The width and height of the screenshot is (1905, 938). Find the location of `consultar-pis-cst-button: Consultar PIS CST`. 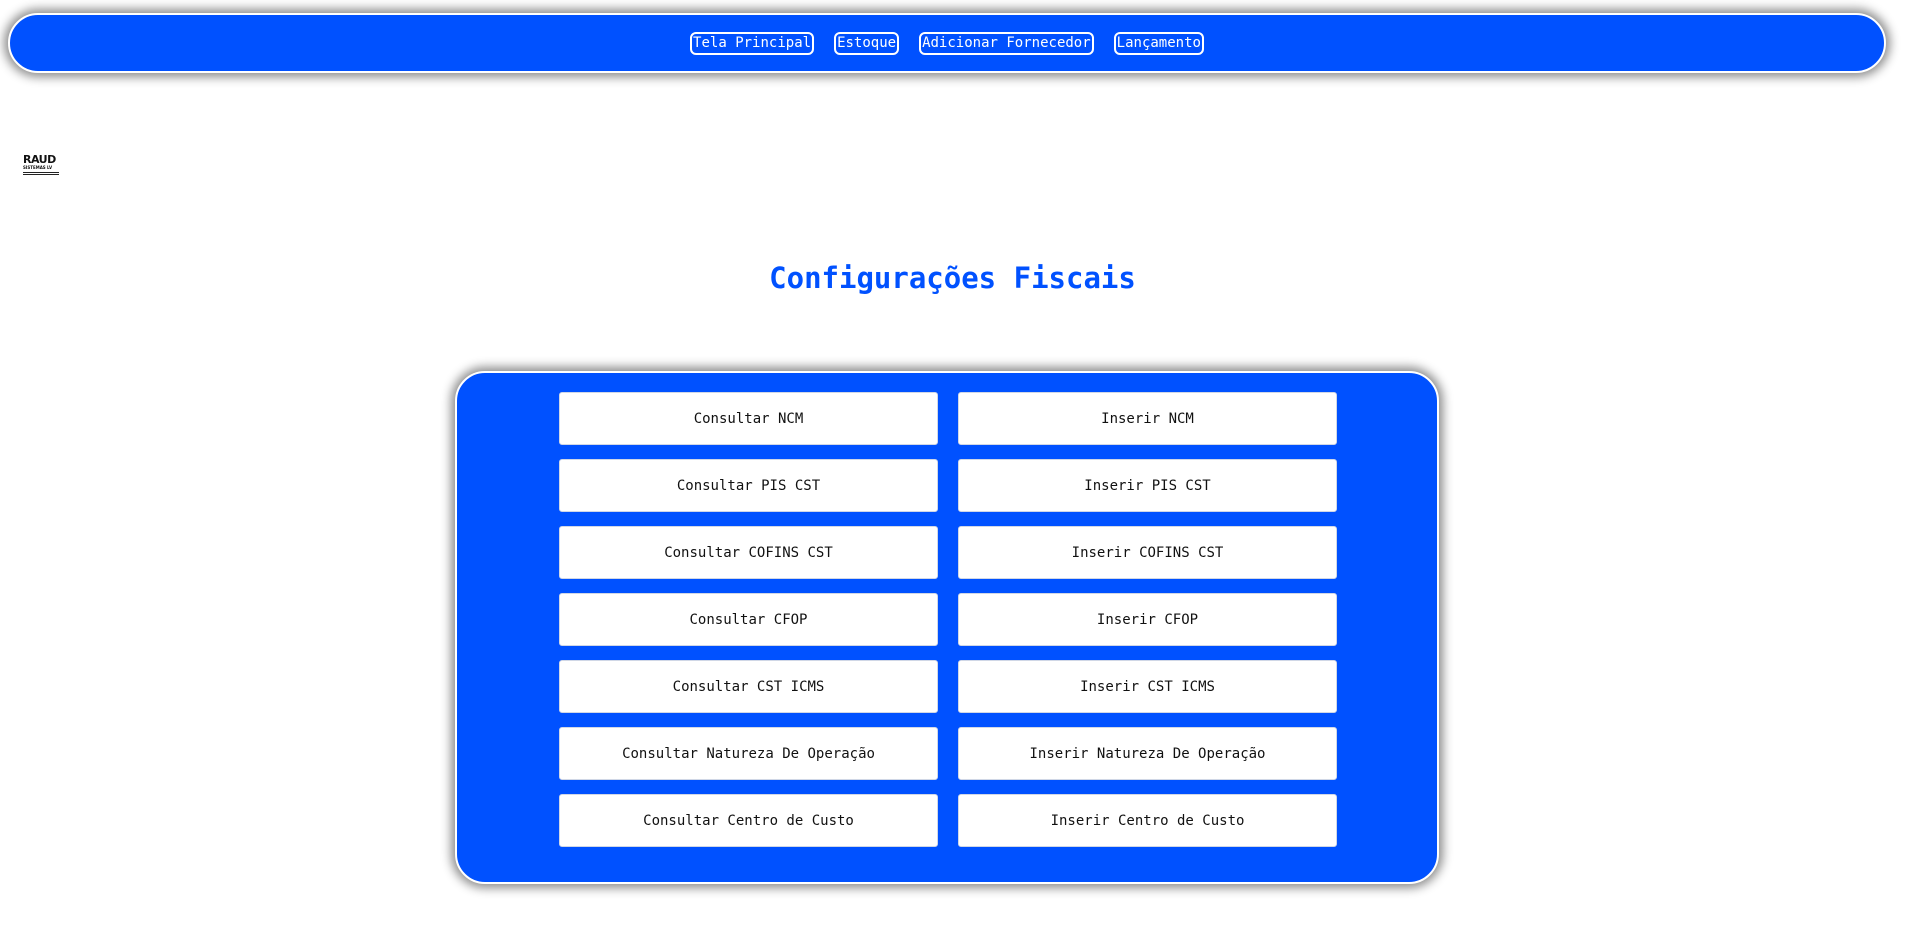

consultar-pis-cst-button: Consultar PIS CST is located at coordinates (748, 485).